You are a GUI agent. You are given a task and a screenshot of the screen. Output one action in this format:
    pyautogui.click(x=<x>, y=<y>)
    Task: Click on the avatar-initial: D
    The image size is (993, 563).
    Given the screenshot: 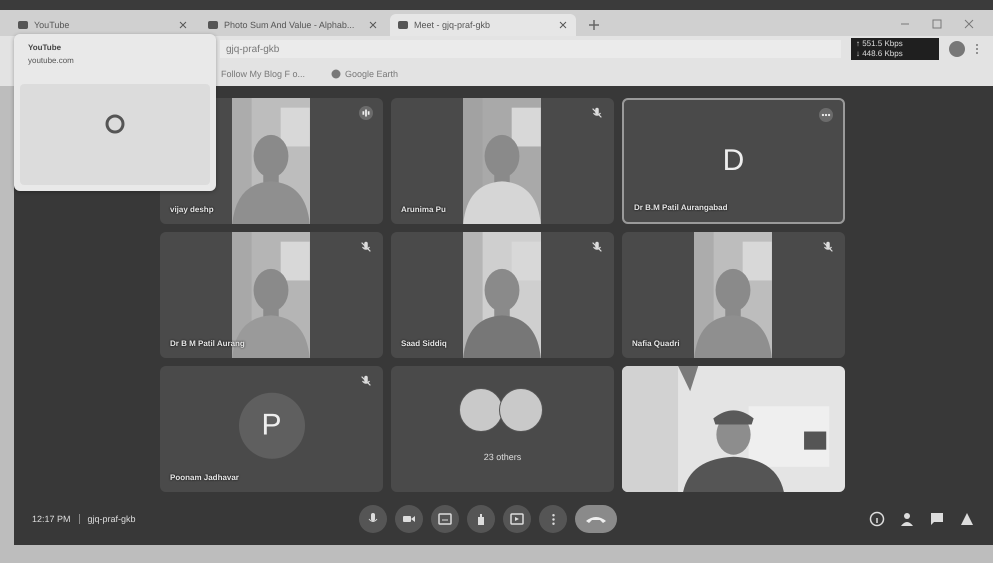 What is the action you would take?
    pyautogui.click(x=733, y=161)
    